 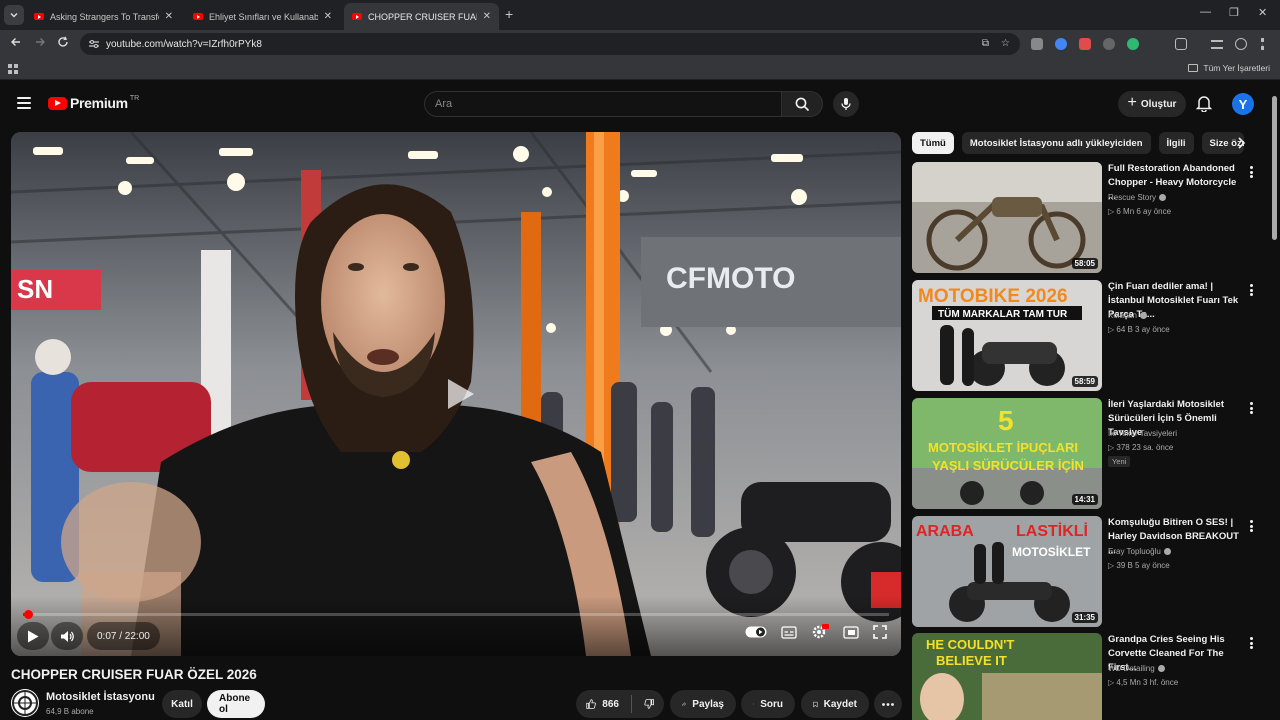 What do you see at coordinates (28, 614) in the screenshot?
I see `scrubber-handle` at bounding box center [28, 614].